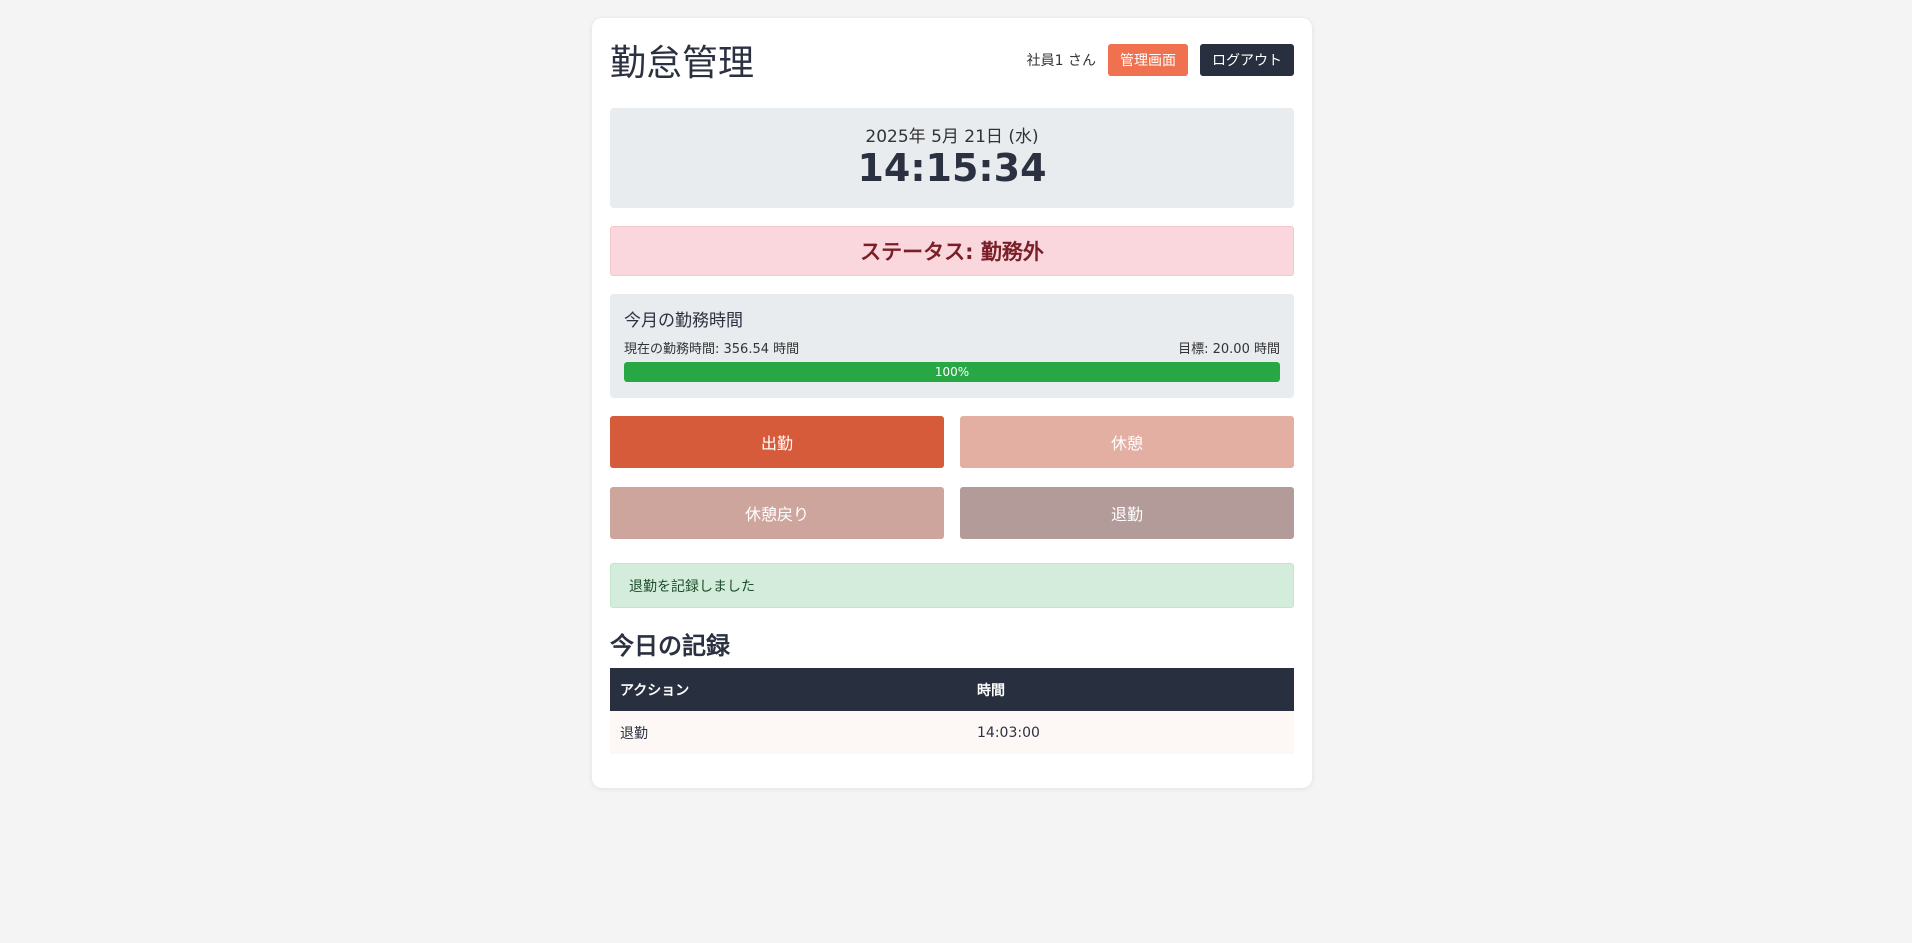 The height and width of the screenshot is (943, 1912). I want to click on current-date: 2025年 5月 21日 (水), so click(952, 137).